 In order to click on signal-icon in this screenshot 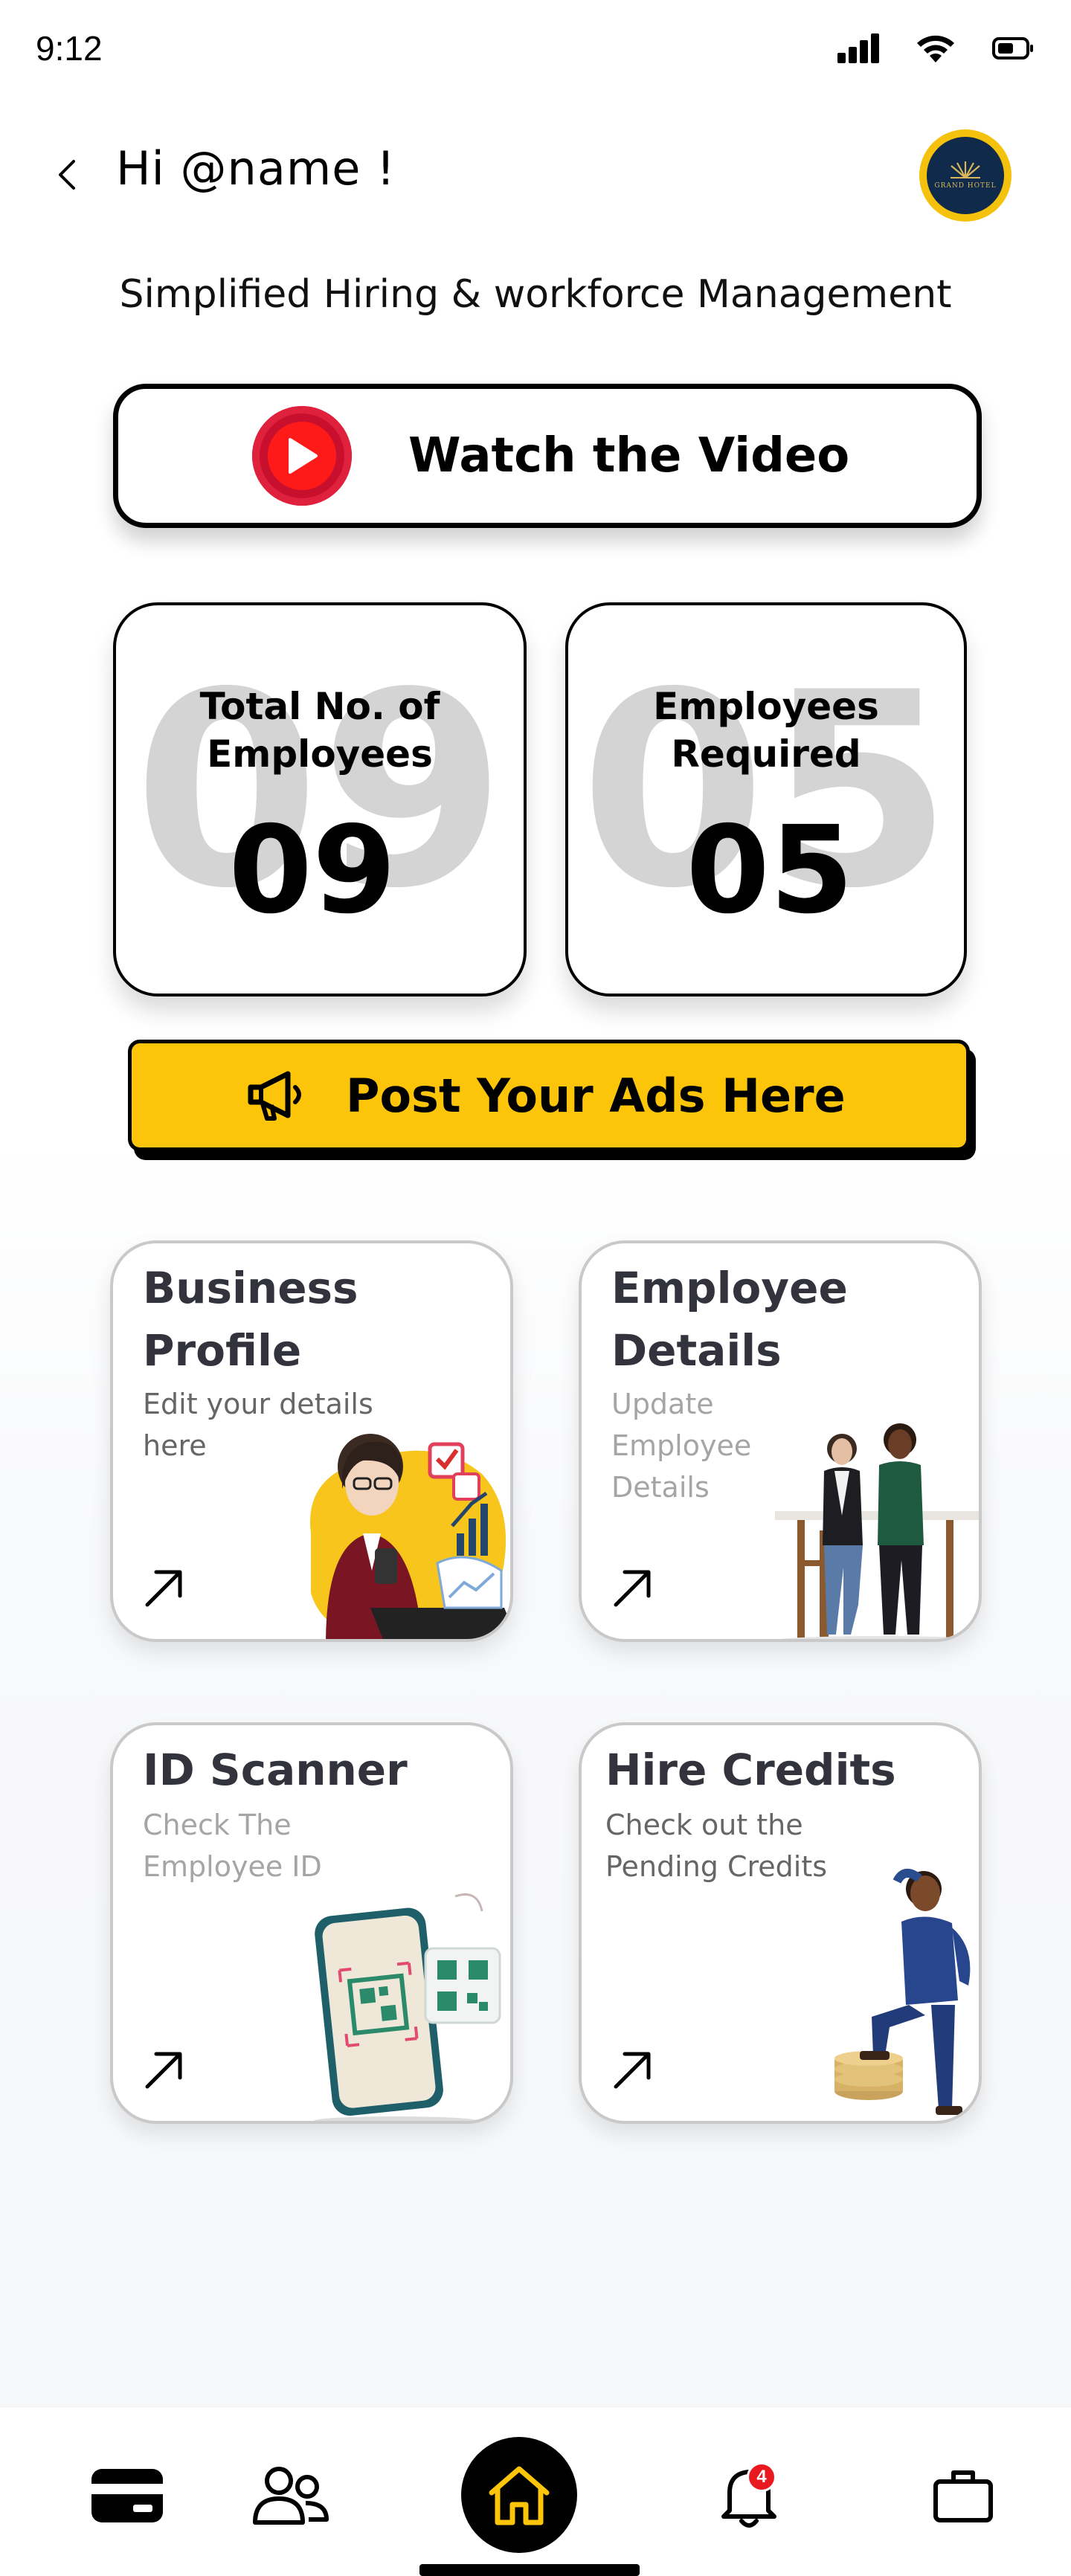, I will do `click(858, 48)`.